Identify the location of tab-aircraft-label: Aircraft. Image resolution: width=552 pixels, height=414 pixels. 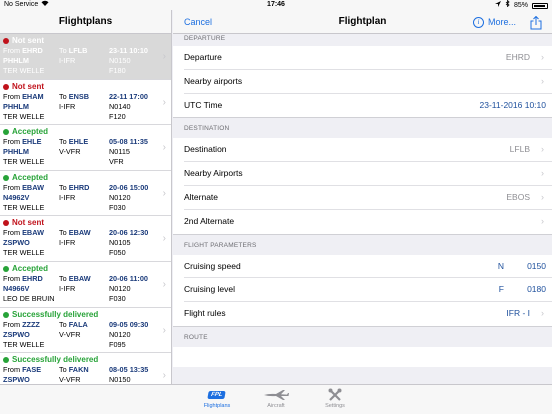
(276, 406).